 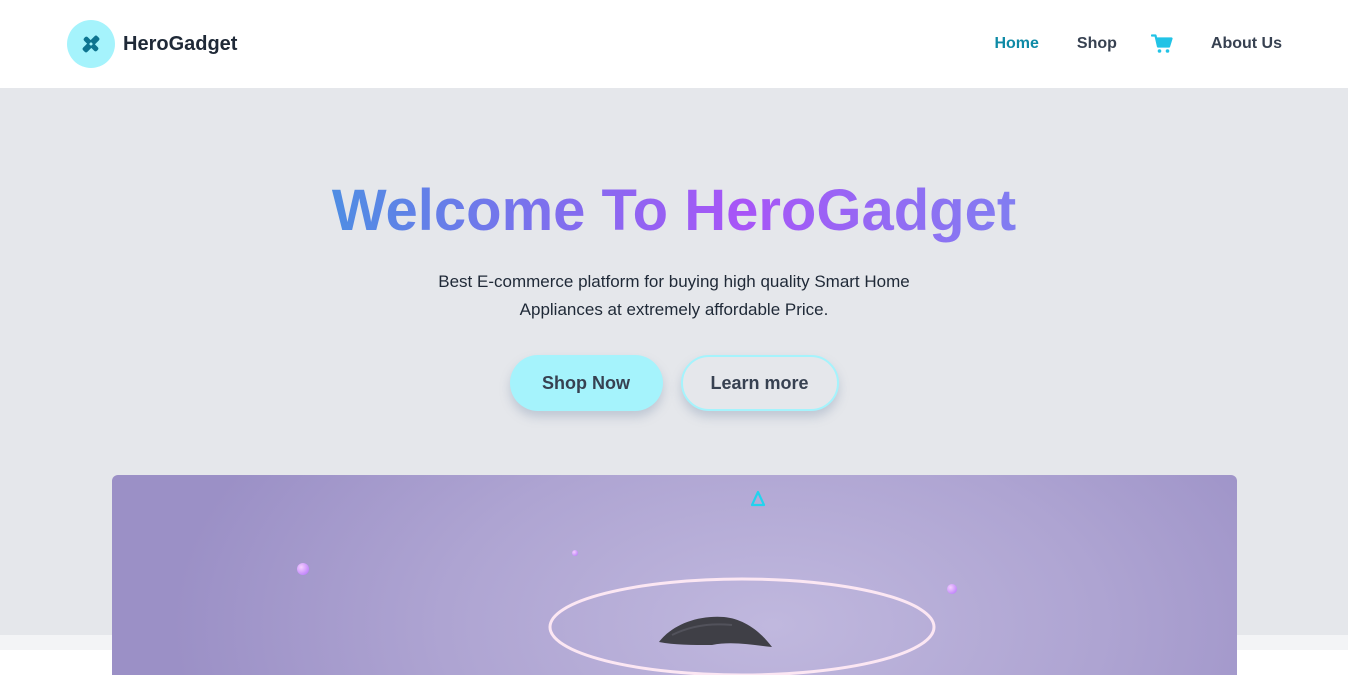 I want to click on nav-links: Home Shop About Us, so click(x=1119, y=44).